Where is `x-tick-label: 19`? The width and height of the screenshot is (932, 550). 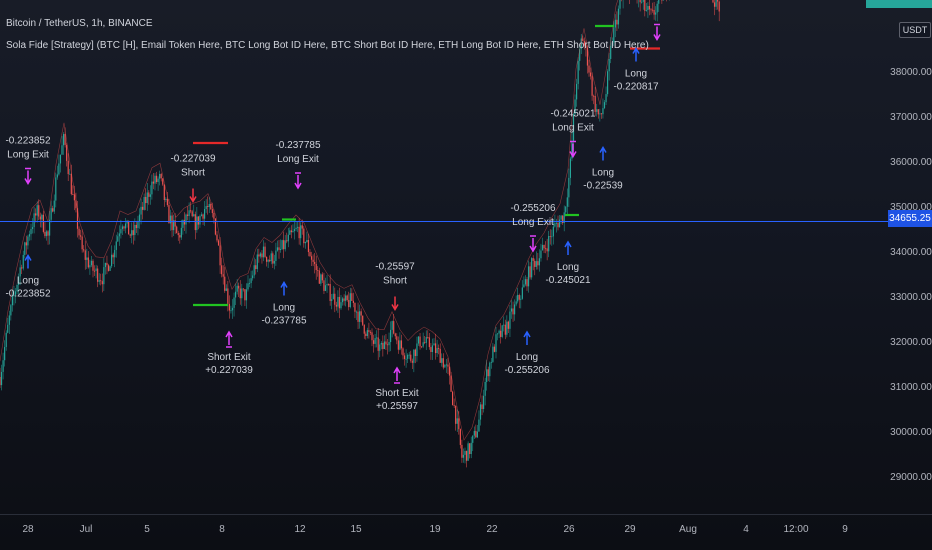
x-tick-label: 19 is located at coordinates (435, 529).